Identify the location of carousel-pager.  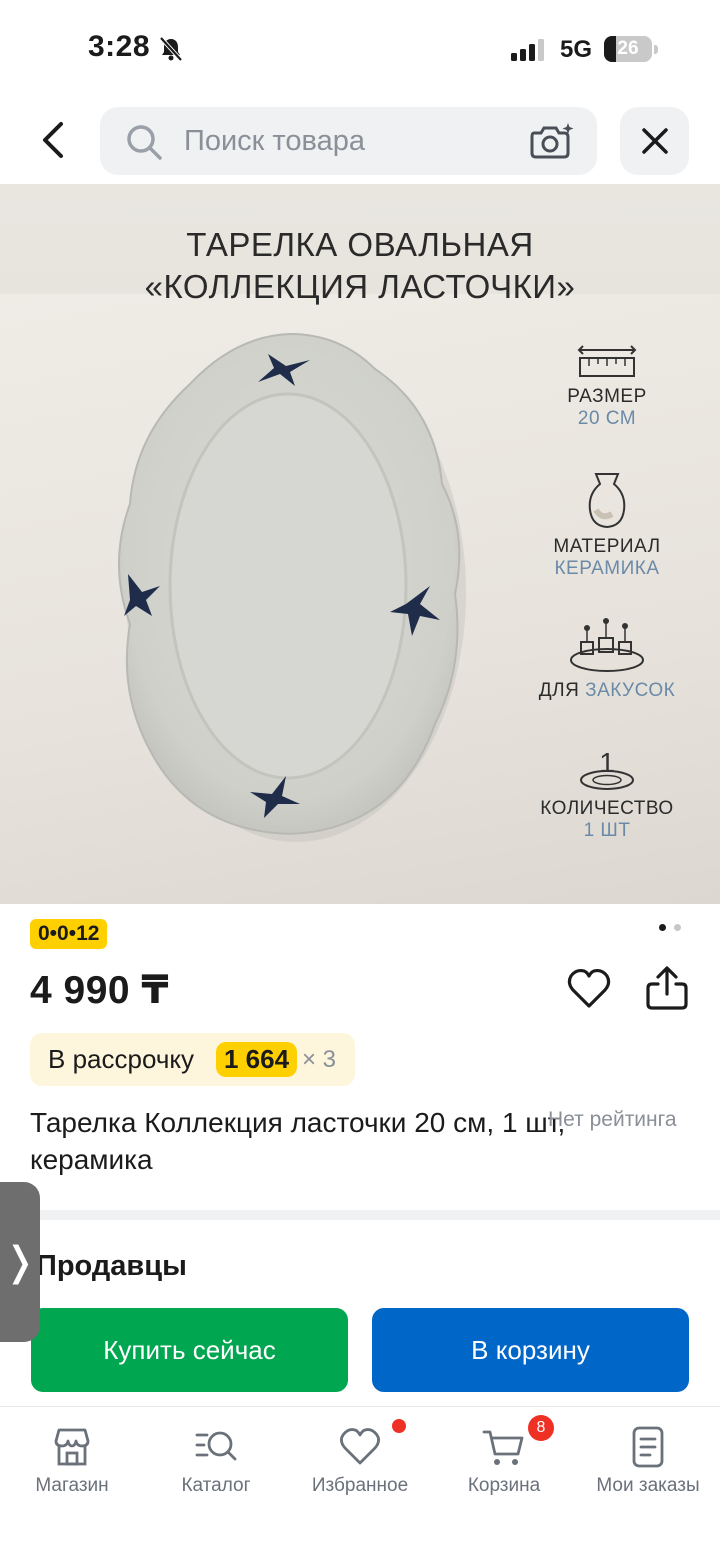
(671, 928).